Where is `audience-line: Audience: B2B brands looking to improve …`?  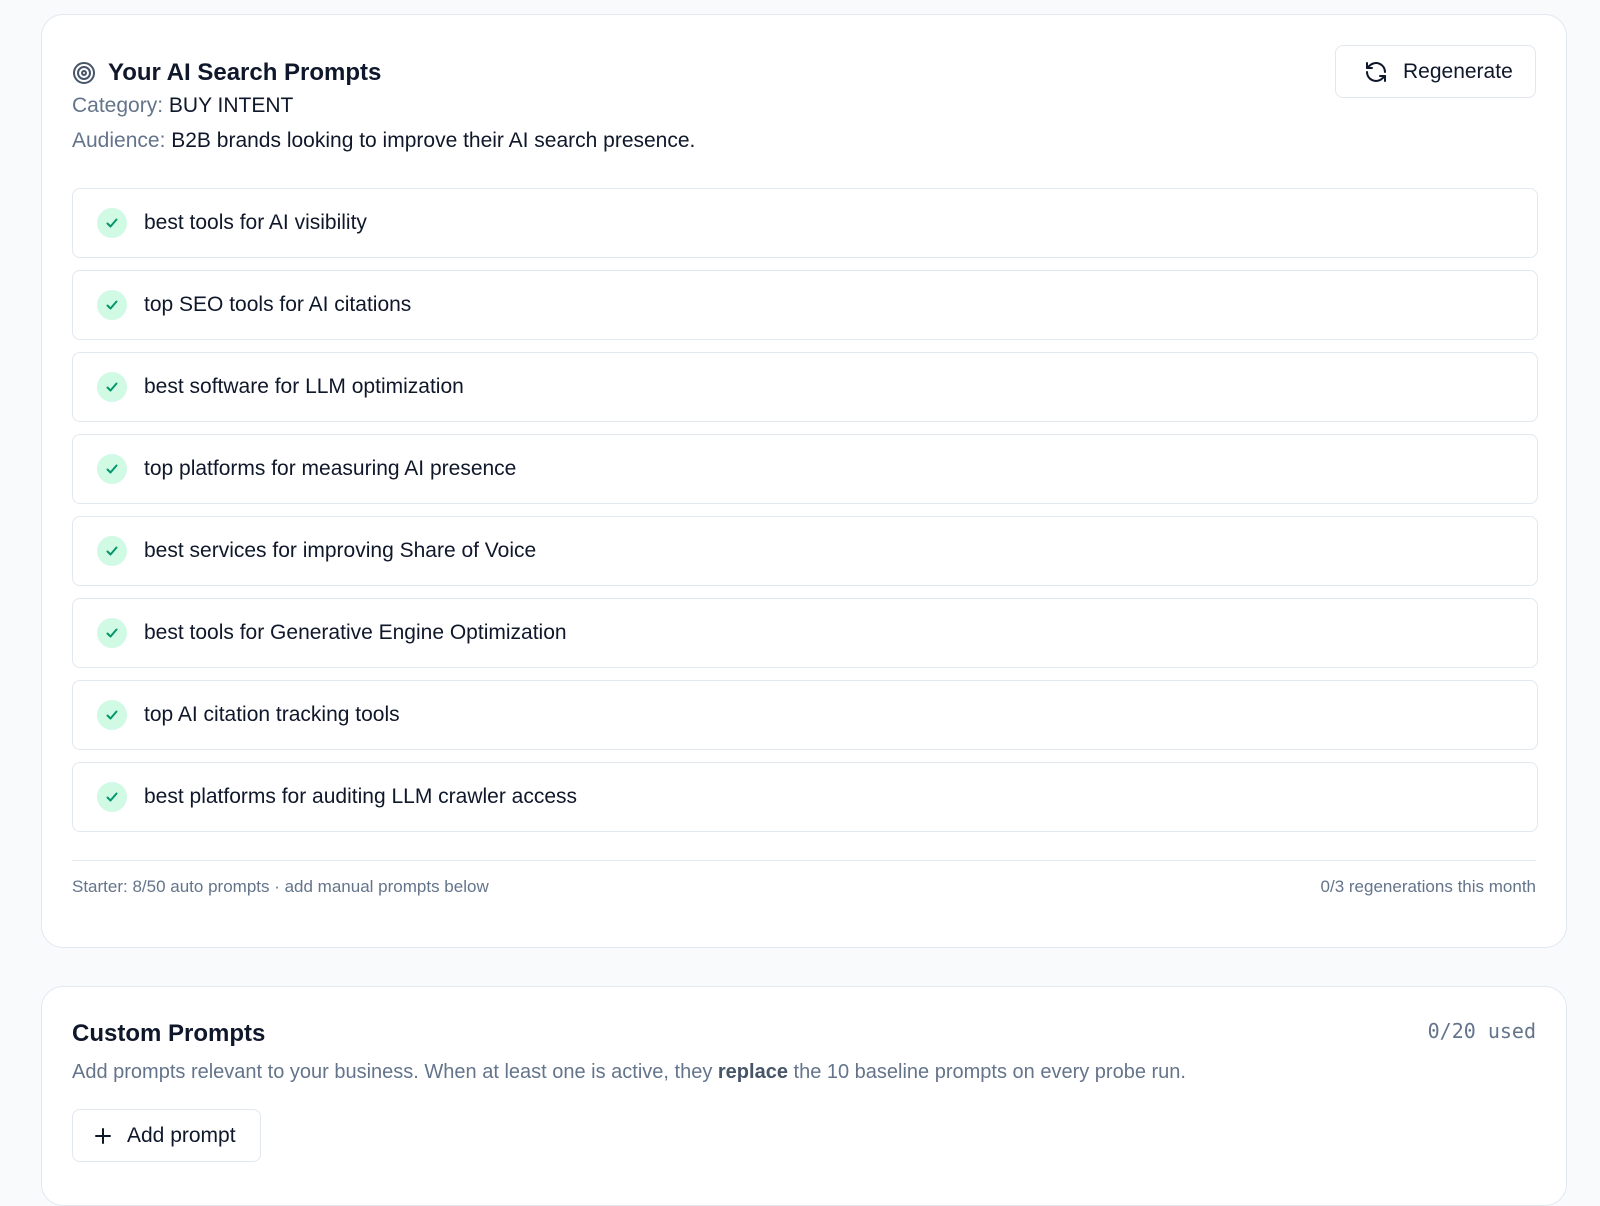
audience-line: Audience: B2B brands looking to improve … is located at coordinates (383, 141).